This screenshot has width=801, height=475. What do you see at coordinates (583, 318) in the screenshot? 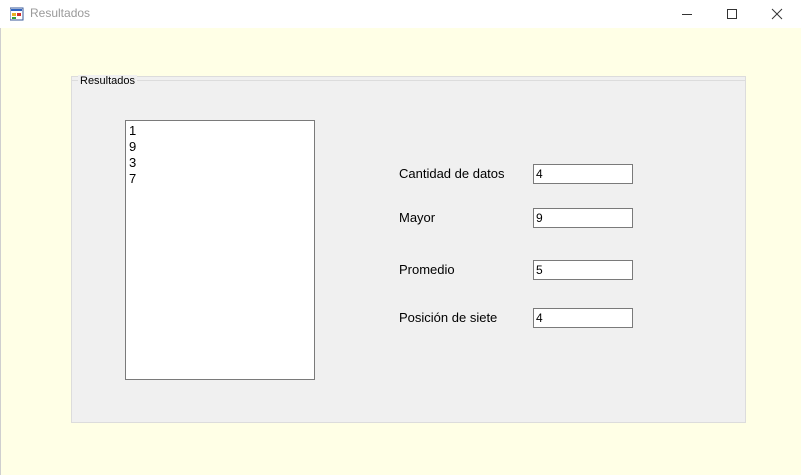
I see `seven-position-input` at bounding box center [583, 318].